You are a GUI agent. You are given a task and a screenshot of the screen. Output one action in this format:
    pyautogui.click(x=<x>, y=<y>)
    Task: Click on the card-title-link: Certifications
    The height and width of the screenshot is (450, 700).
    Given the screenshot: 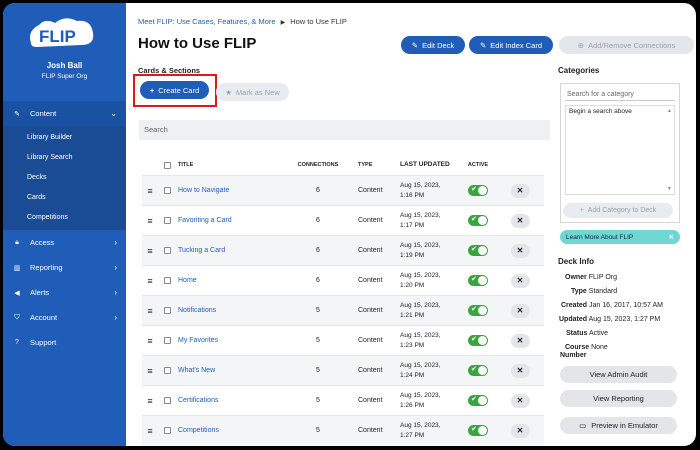 What is the action you would take?
    pyautogui.click(x=232, y=400)
    